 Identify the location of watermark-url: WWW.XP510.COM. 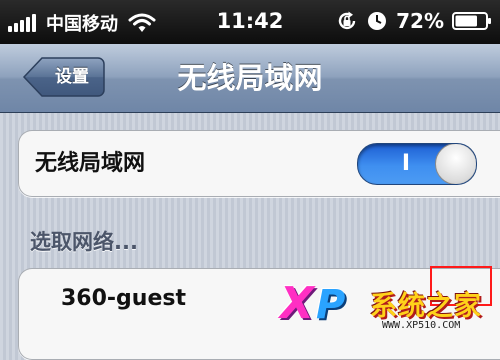
(421, 325).